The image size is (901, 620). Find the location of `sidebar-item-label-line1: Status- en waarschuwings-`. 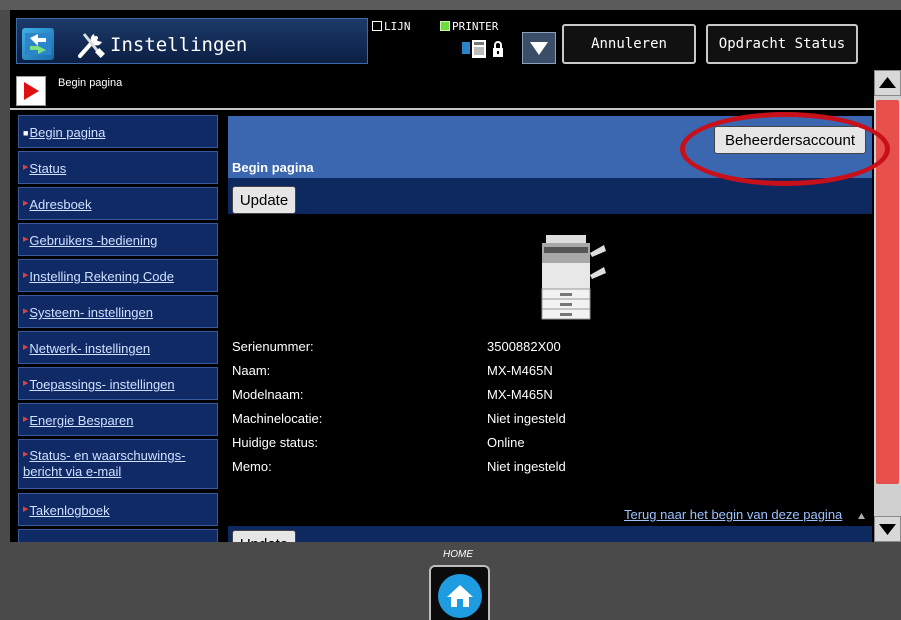

sidebar-item-label-line1: Status- en waarschuwings- is located at coordinates (107, 455).